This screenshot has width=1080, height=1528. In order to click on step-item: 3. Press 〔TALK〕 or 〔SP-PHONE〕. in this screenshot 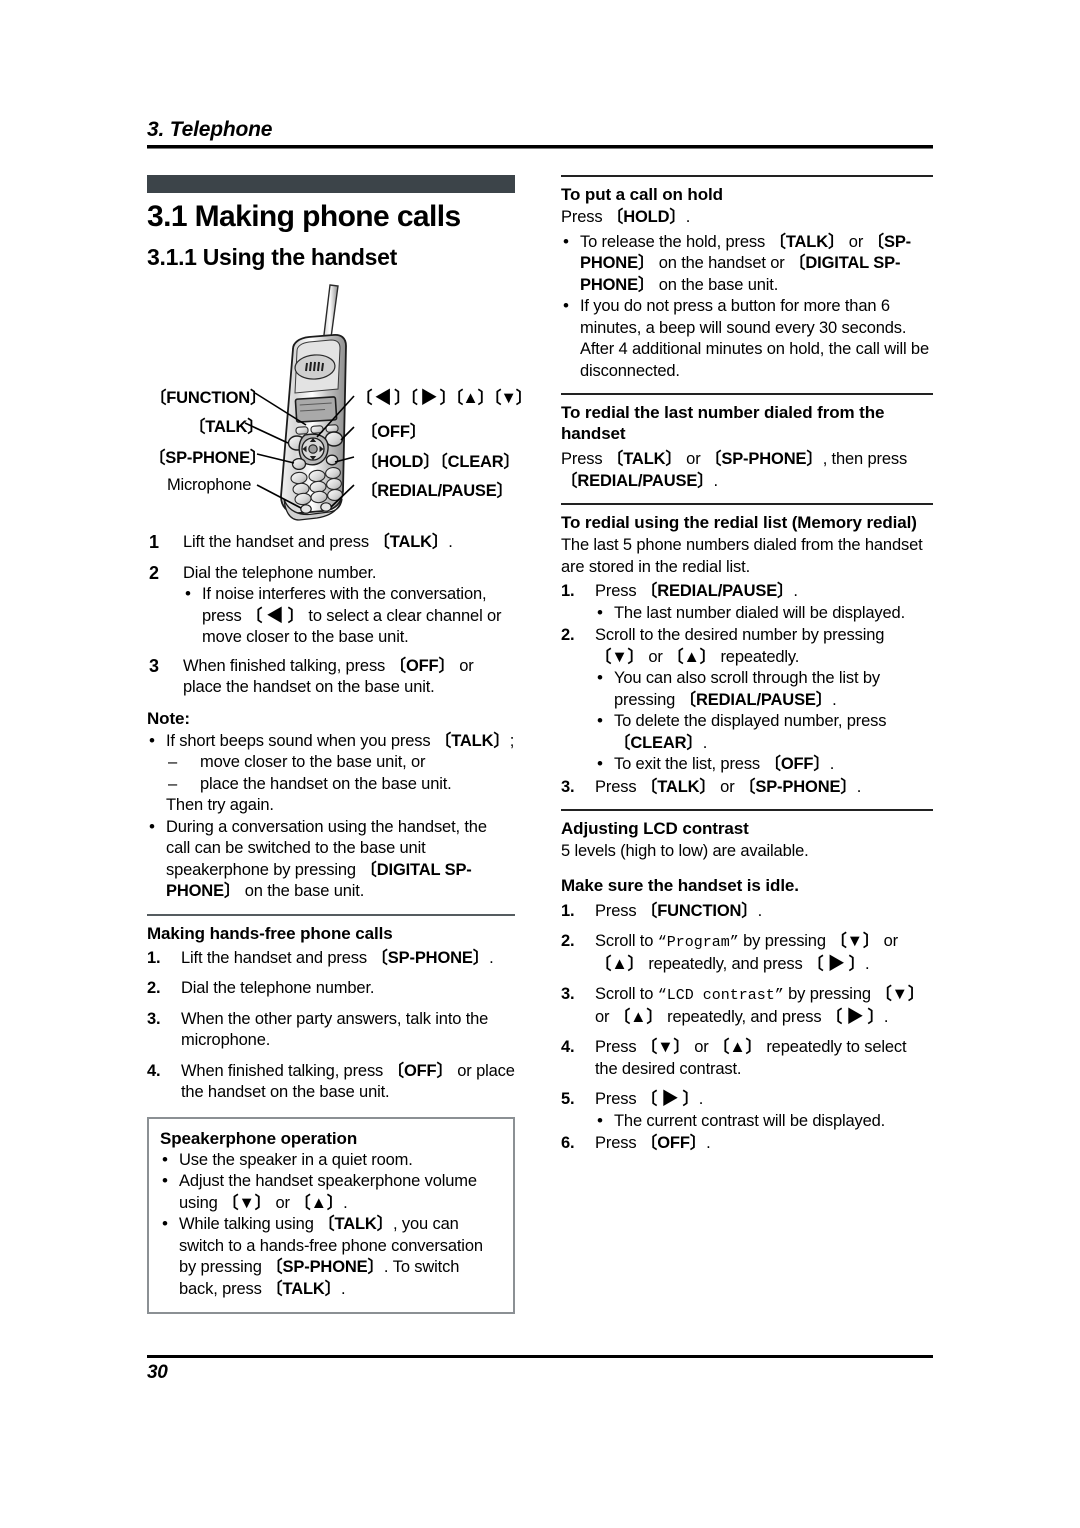, I will do `click(747, 788)`.